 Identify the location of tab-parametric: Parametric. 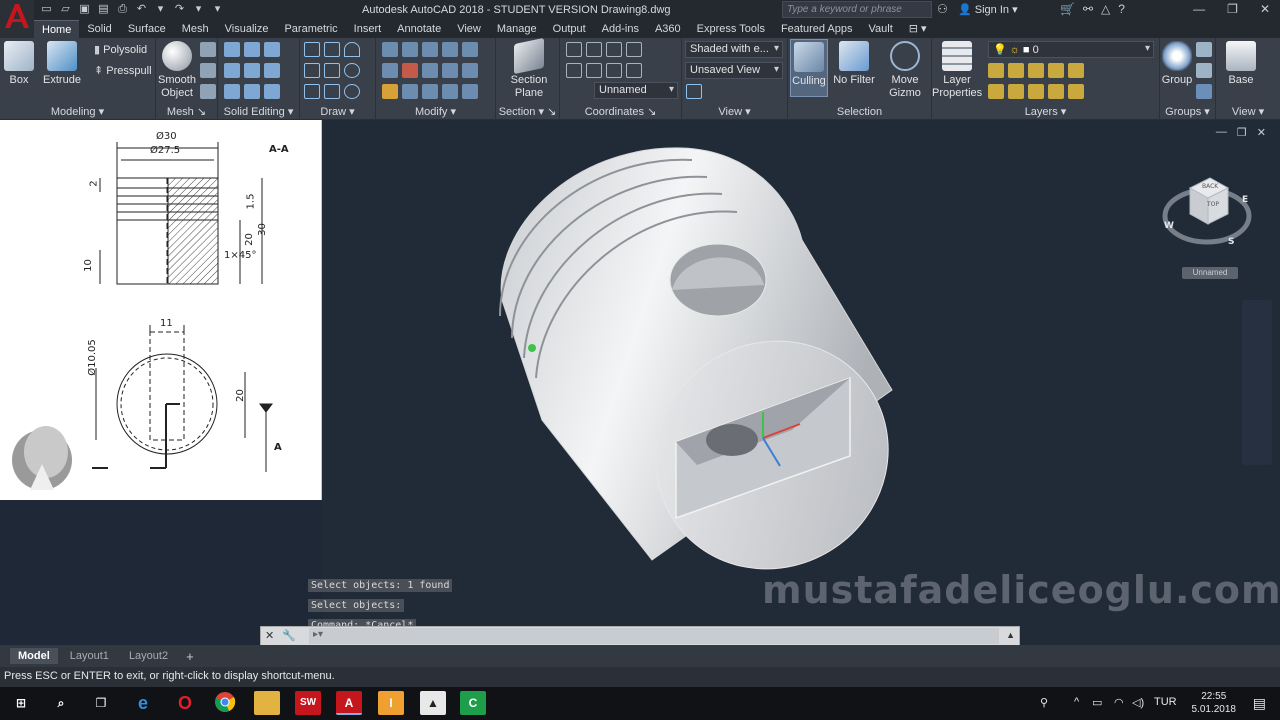
(310, 29).